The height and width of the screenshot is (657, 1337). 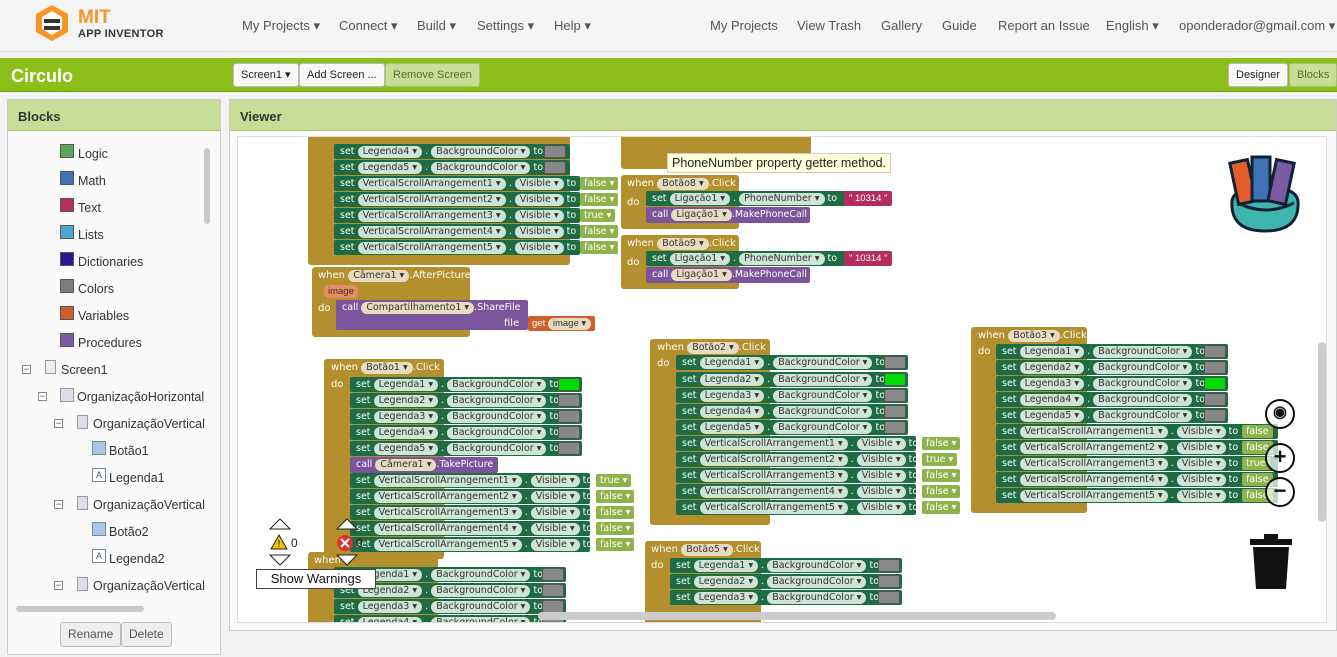 I want to click on category-text: Text, so click(x=89, y=208).